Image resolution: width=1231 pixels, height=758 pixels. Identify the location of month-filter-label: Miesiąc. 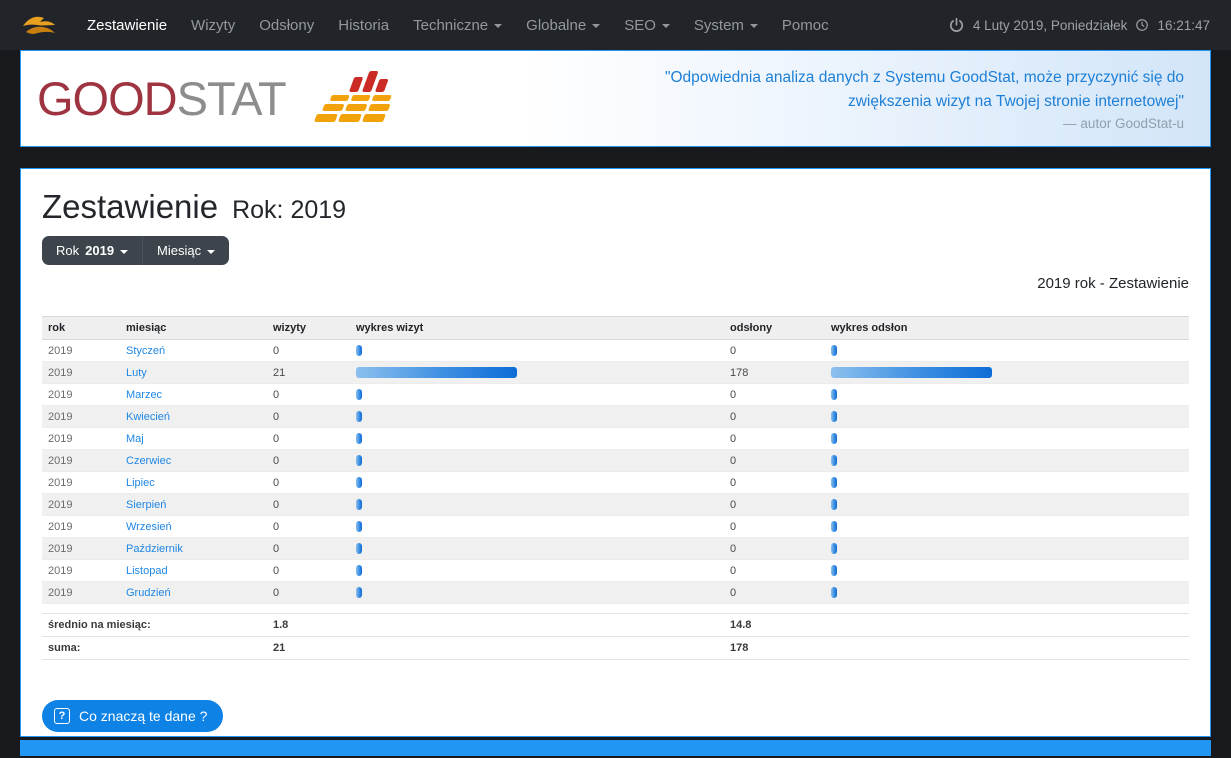
(179, 250).